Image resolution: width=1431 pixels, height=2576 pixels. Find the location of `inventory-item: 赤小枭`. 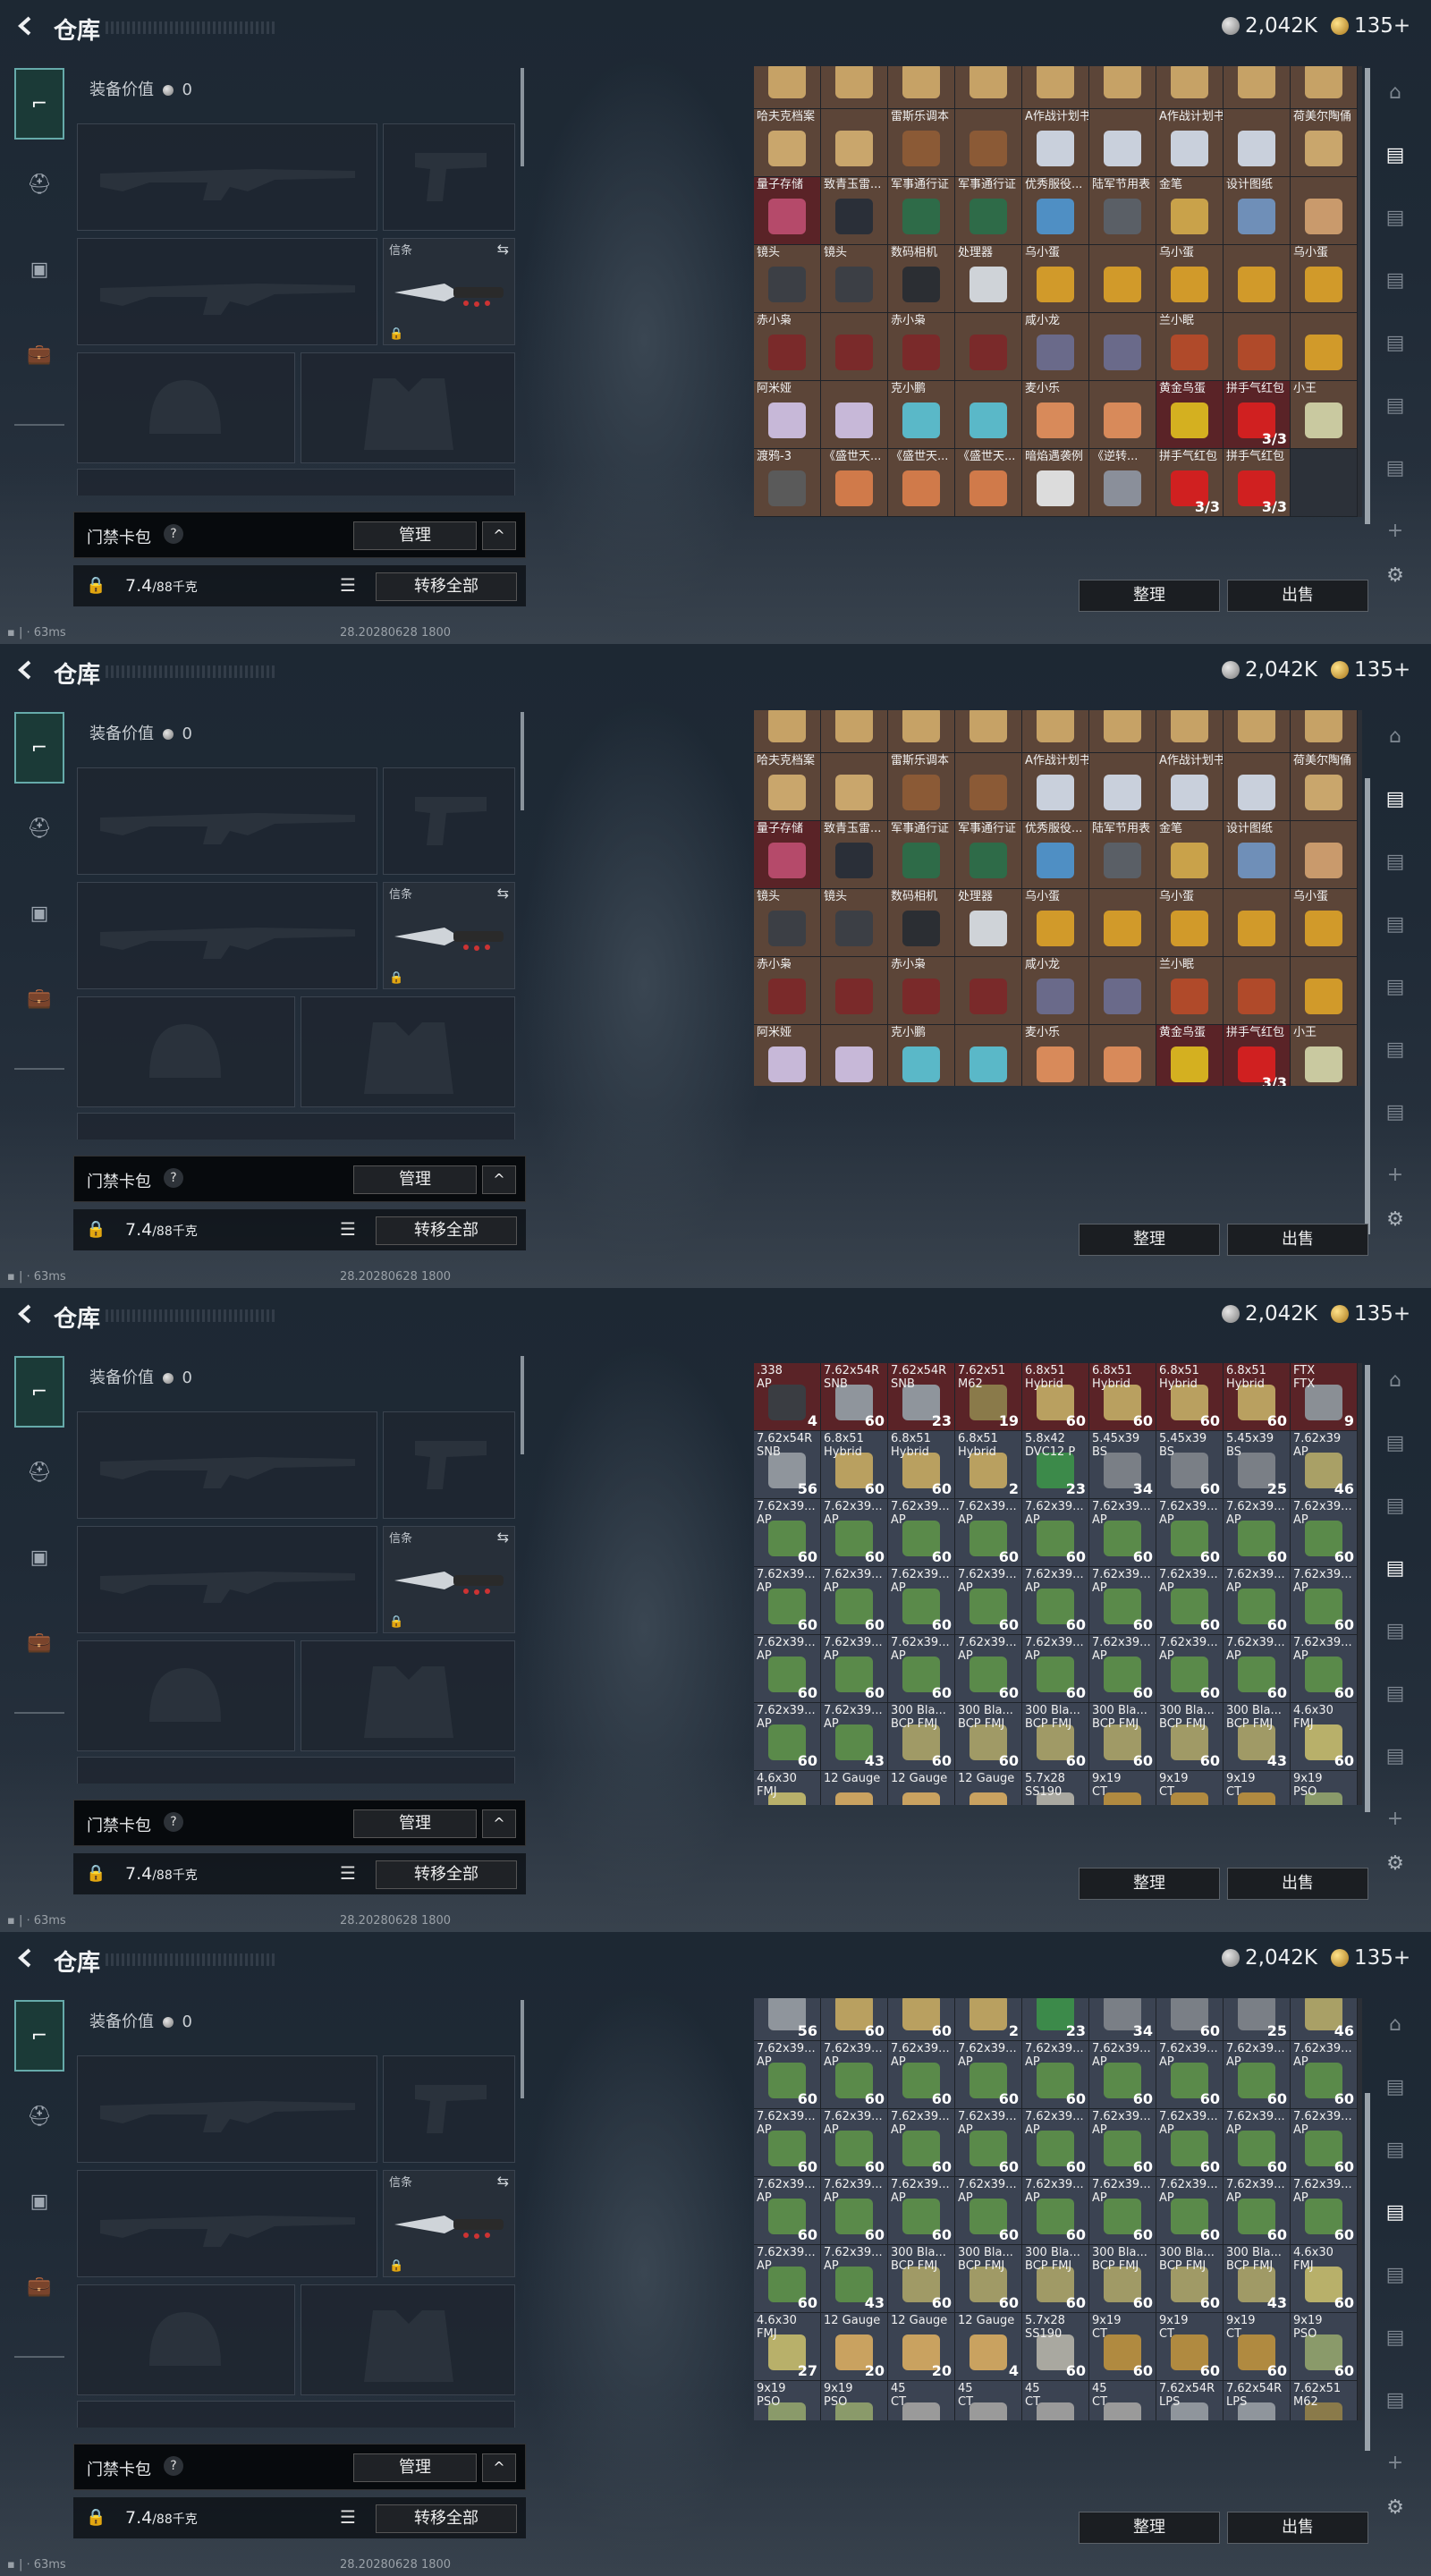

inventory-item: 赤小枭 is located at coordinates (922, 991).